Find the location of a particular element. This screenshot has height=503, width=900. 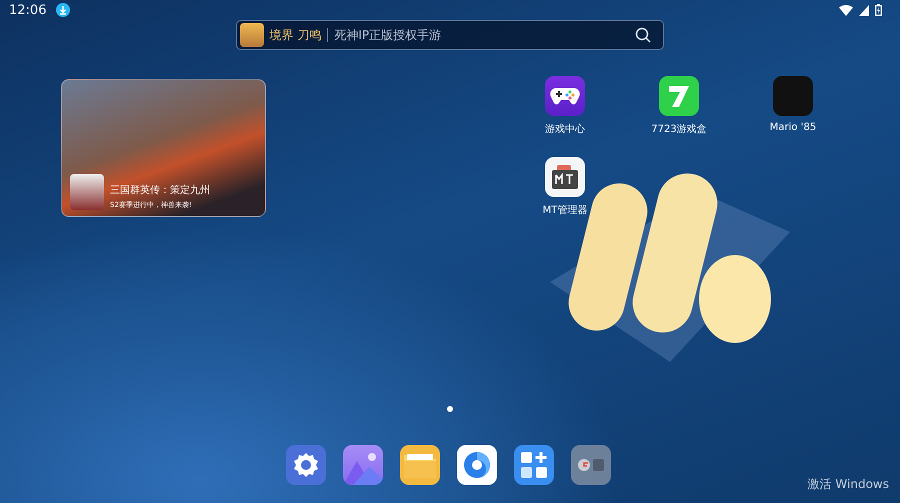

game-name: 境界 刀鸣 is located at coordinates (296, 35).